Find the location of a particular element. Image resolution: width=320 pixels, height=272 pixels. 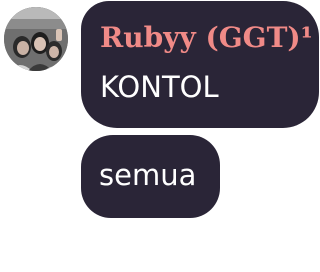

message-text: KONTOL is located at coordinates (159, 87).